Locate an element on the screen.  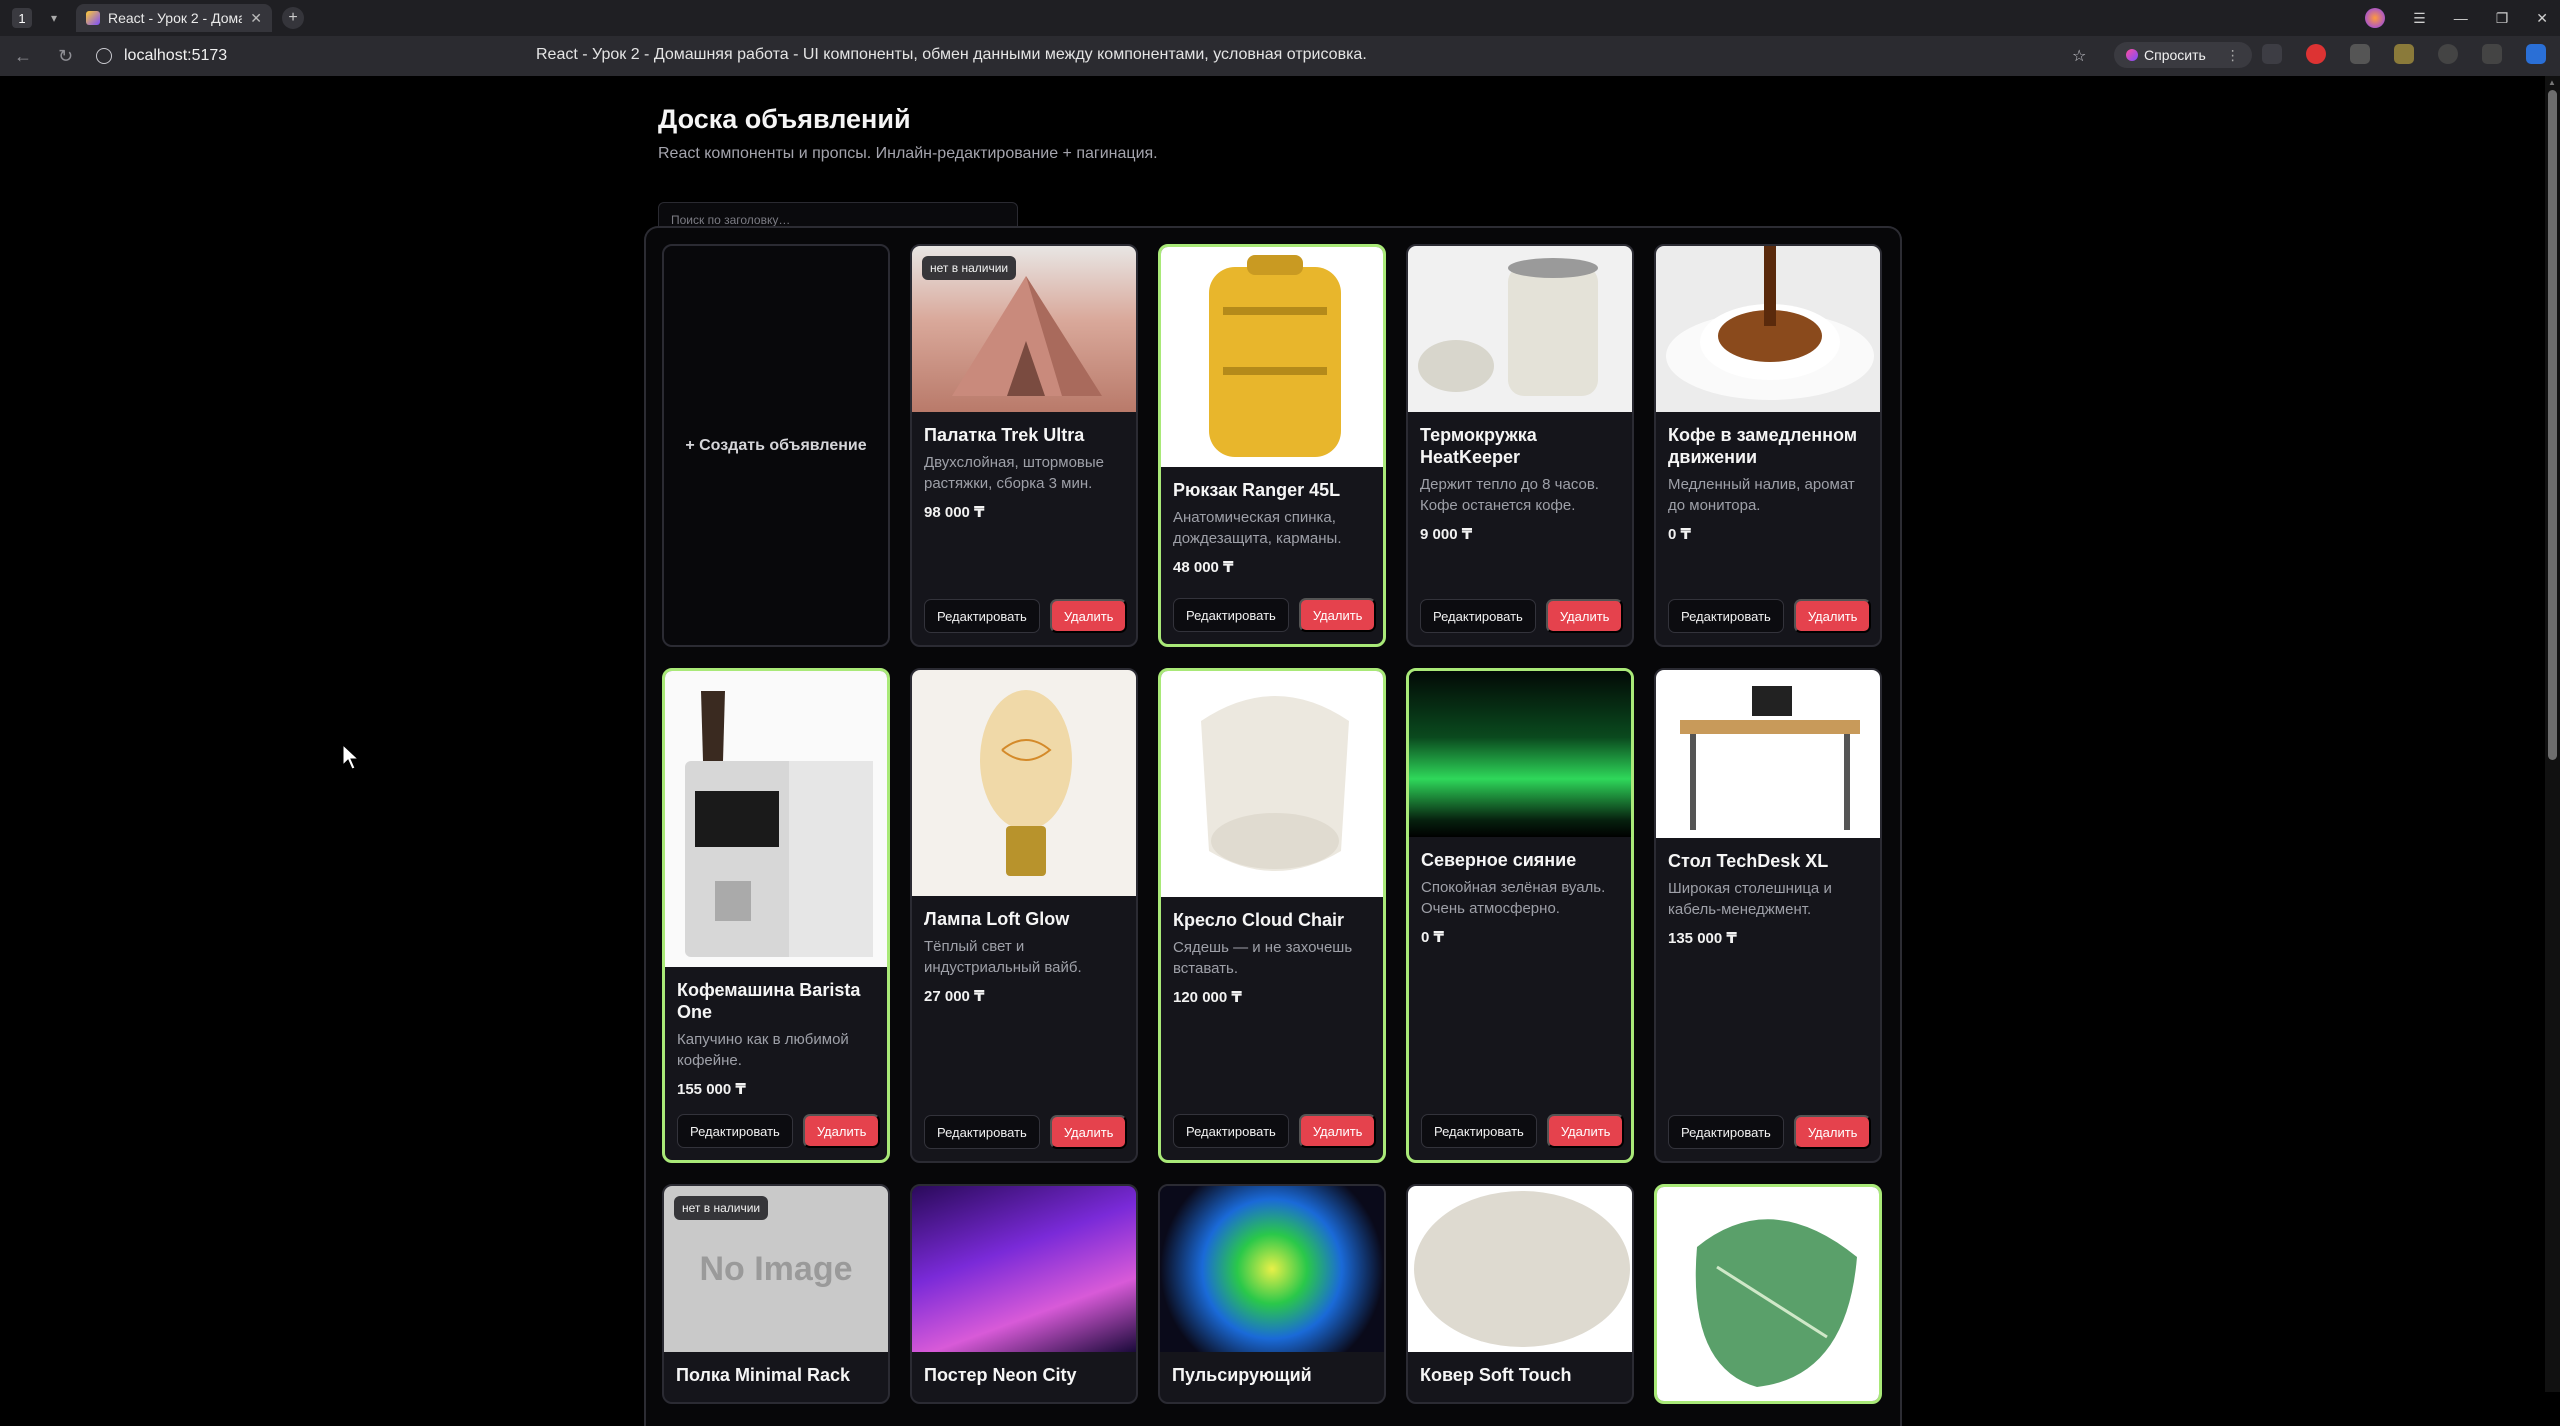
page-heading: Доска объявлений is located at coordinates (784, 119).